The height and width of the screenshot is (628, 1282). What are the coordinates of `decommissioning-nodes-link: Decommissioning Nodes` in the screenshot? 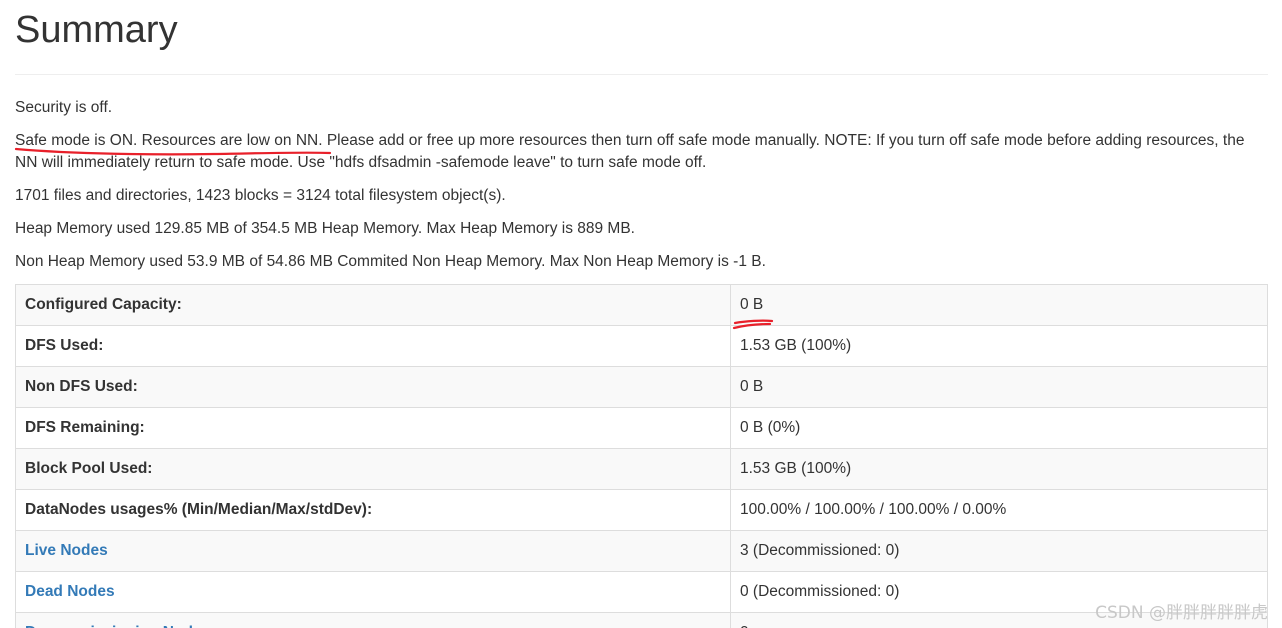 It's located at (117, 626).